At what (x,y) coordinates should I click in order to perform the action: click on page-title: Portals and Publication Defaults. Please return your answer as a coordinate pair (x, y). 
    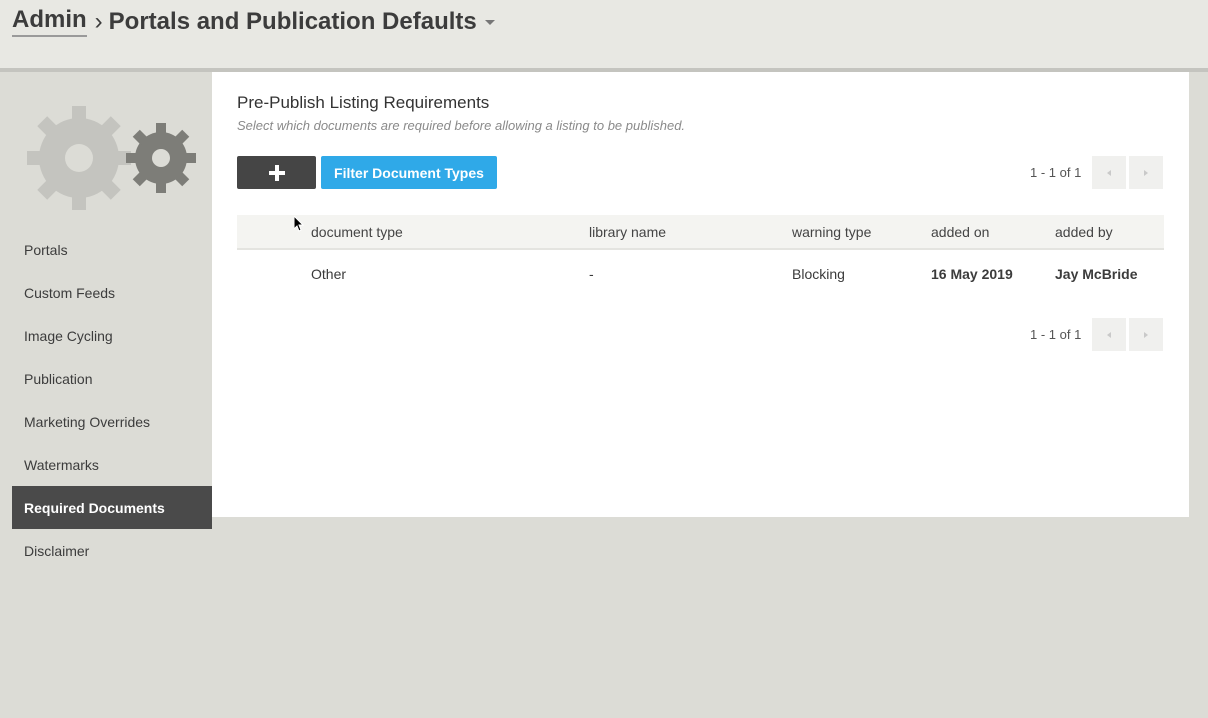
    Looking at the image, I should click on (293, 22).